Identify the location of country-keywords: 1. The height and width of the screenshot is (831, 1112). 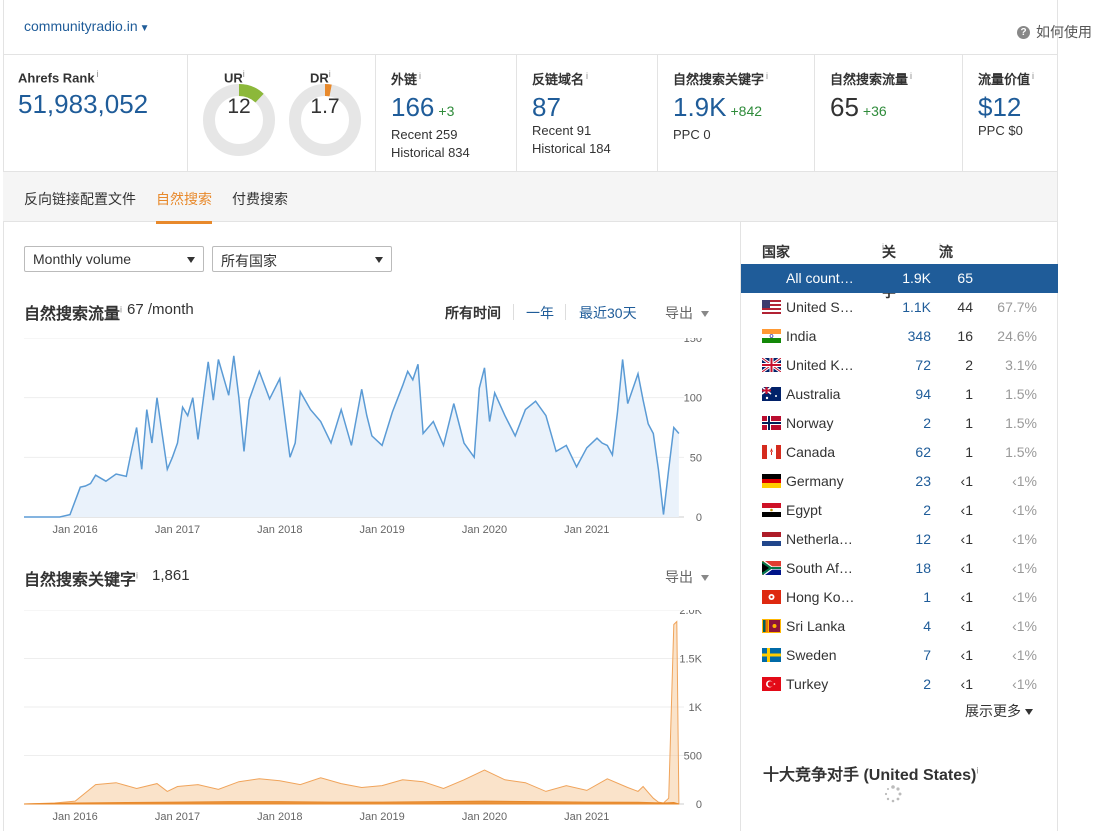
(927, 597).